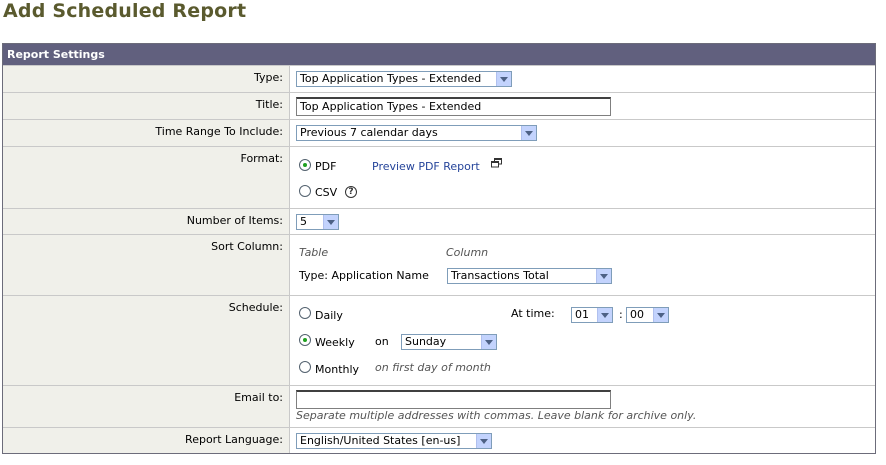 The height and width of the screenshot is (465, 886). Describe the element at coordinates (433, 367) in the screenshot. I see `monthly-note: on first day of month` at that location.